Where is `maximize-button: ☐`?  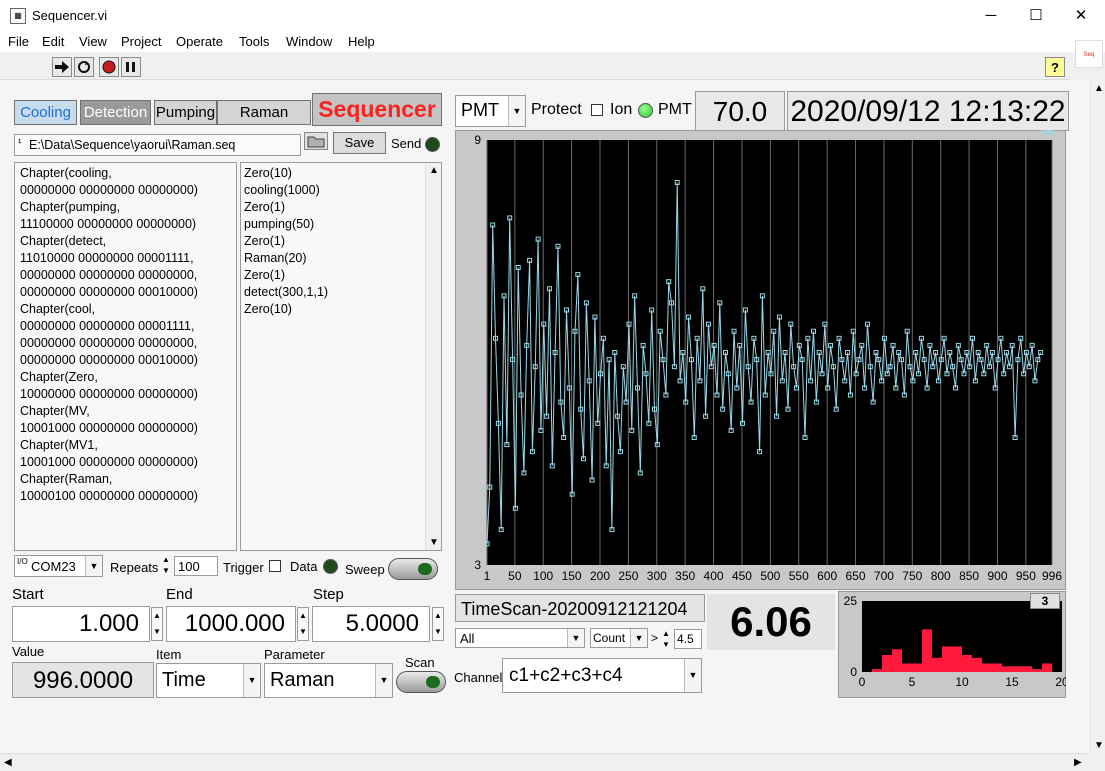 maximize-button: ☐ is located at coordinates (1036, 16).